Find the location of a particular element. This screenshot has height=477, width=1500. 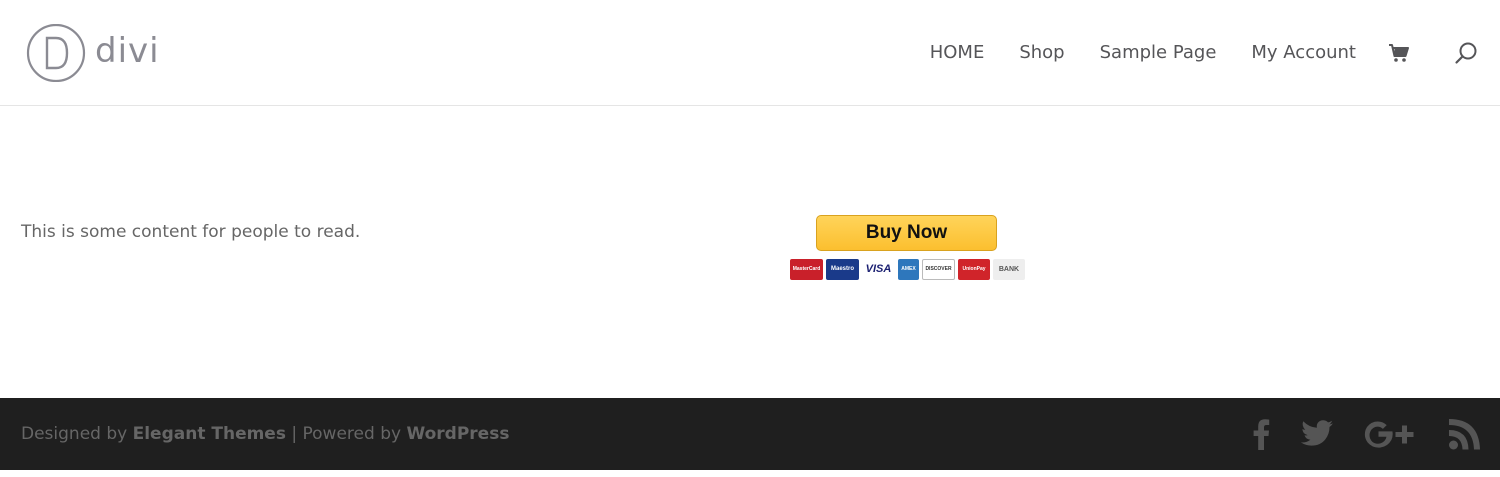

buy-now-button: Buy Now is located at coordinates (906, 233).